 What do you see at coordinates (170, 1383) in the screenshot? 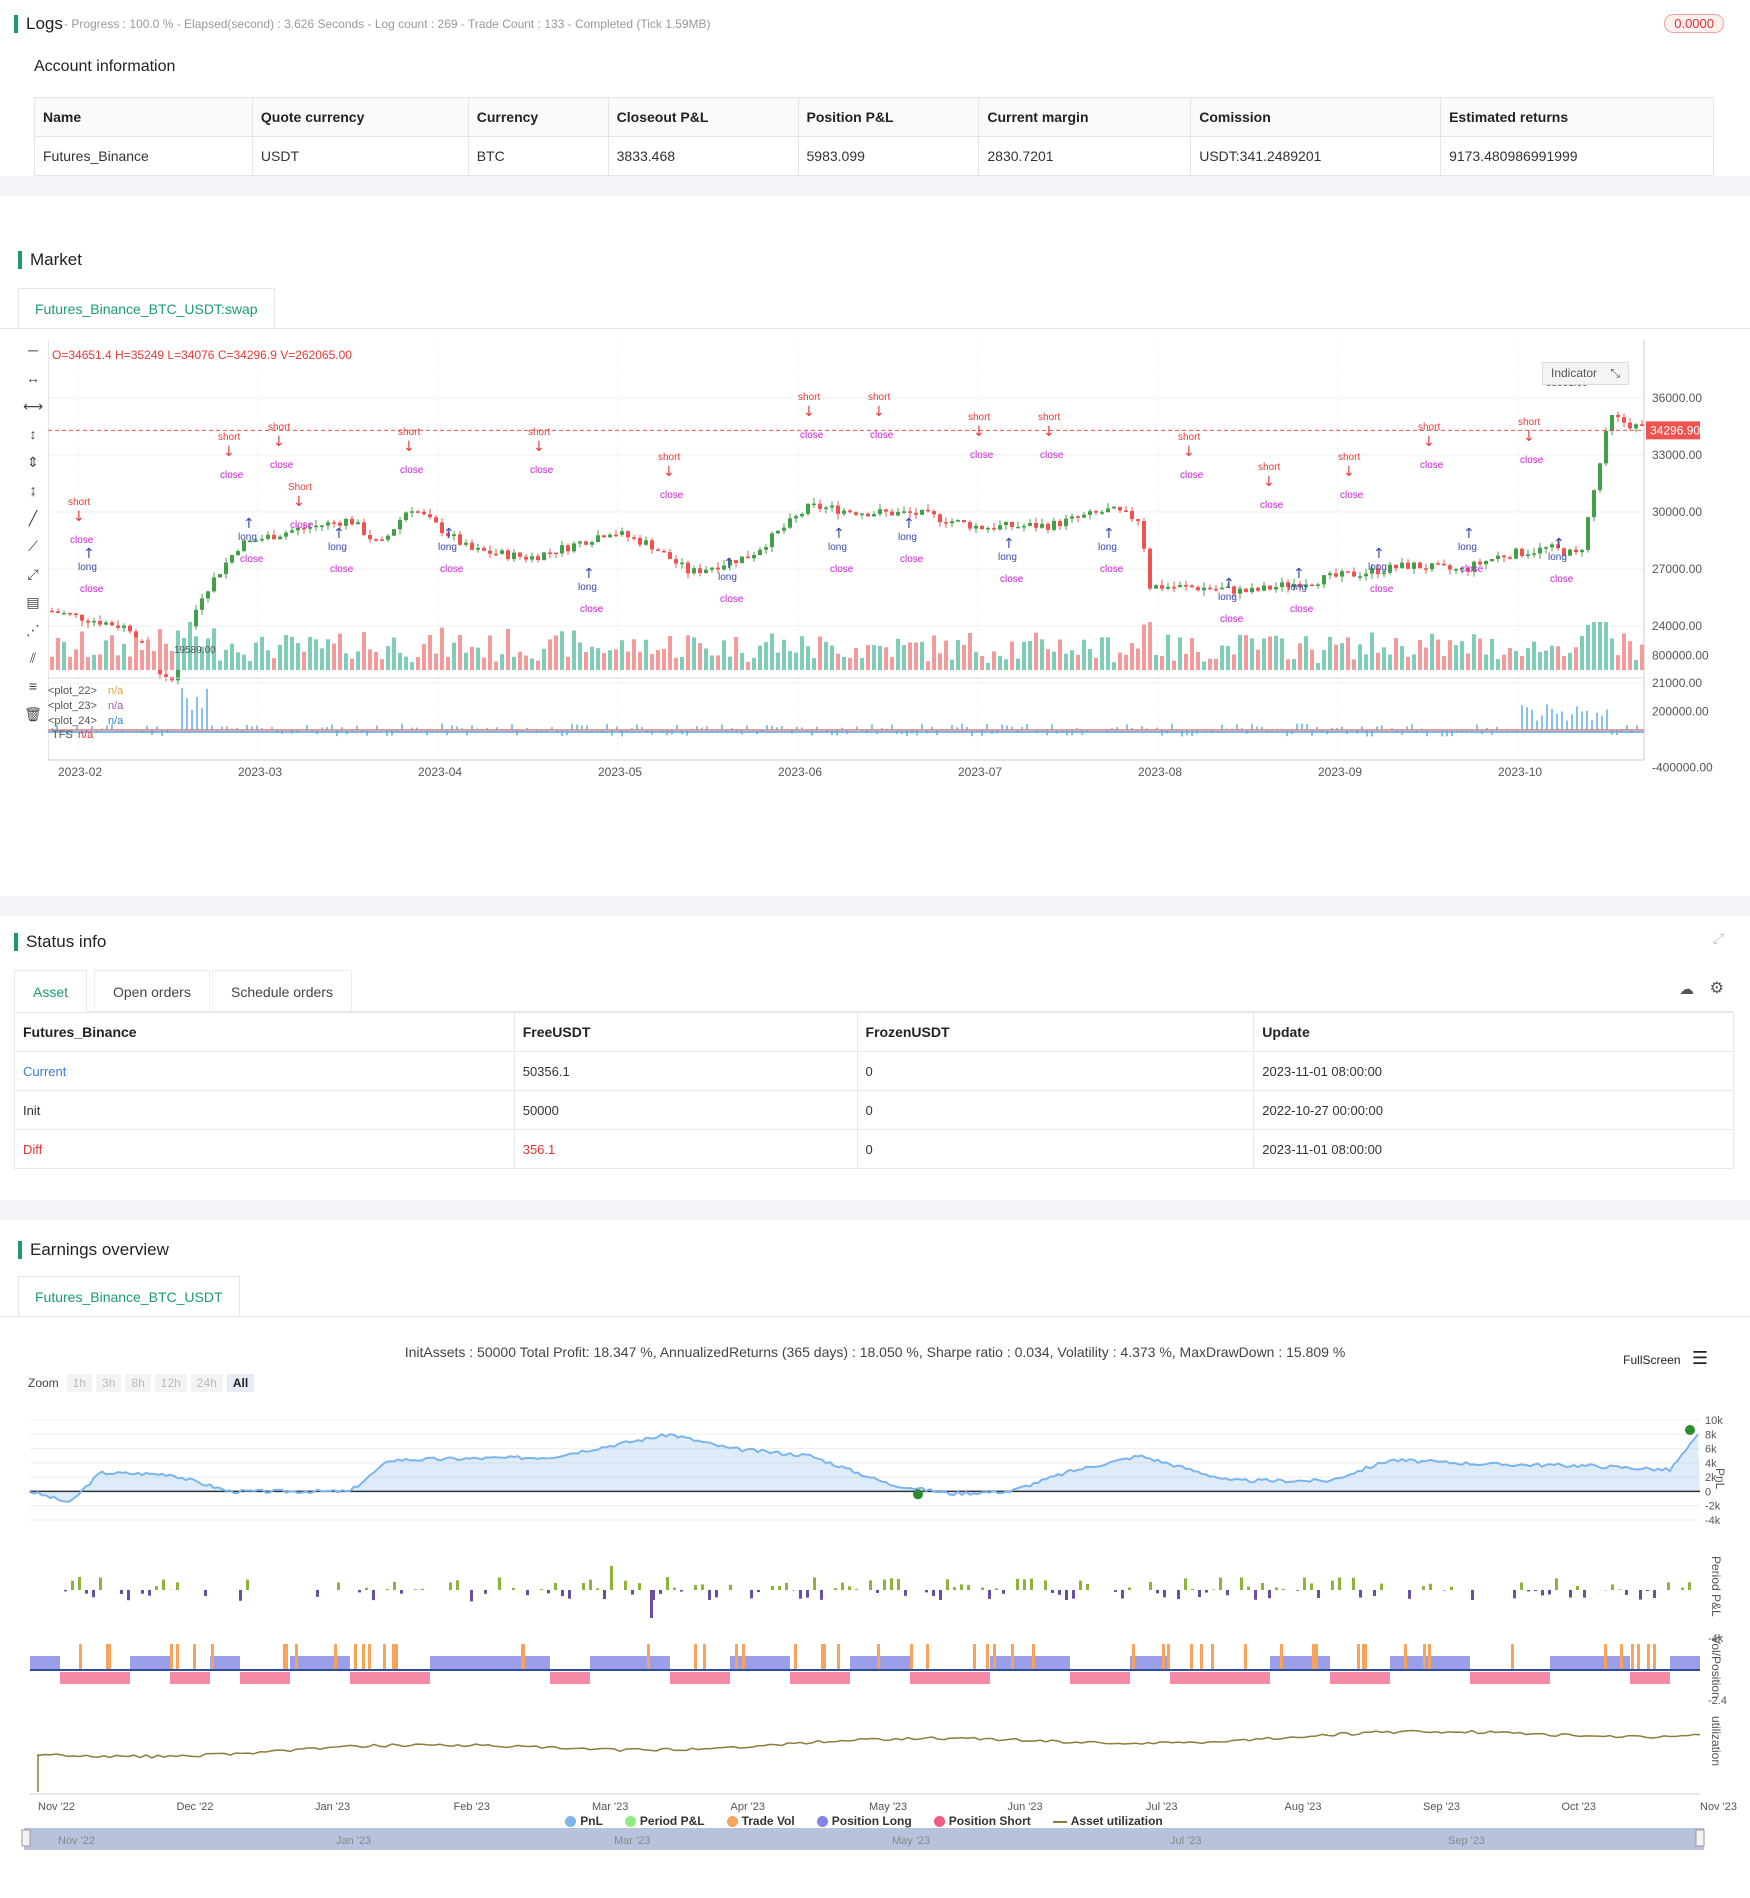
I see `zoom-12h-button: 12h` at bounding box center [170, 1383].